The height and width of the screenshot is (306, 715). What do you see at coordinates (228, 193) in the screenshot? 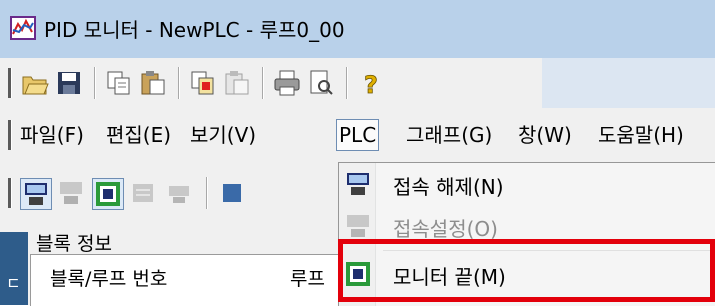
I see `toolbar-partial-icon` at bounding box center [228, 193].